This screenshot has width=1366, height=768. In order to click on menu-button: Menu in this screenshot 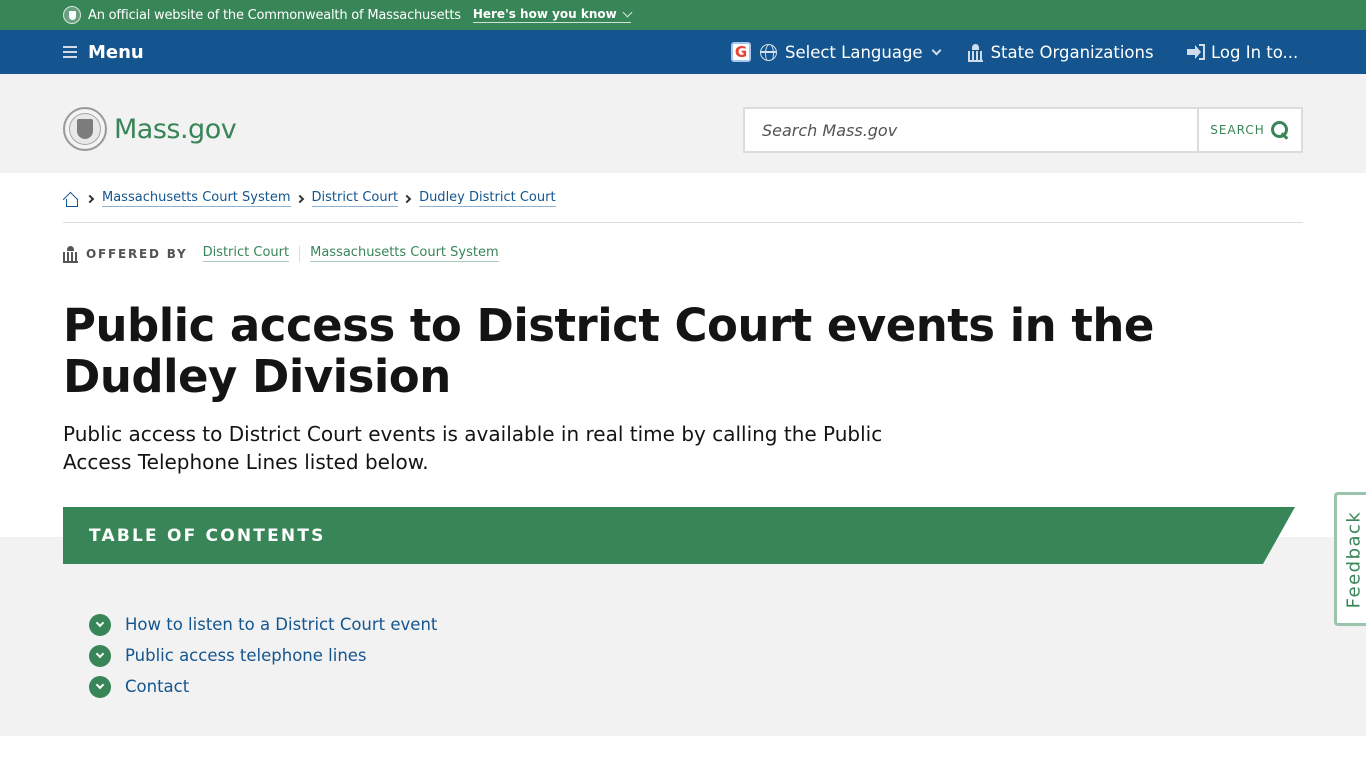, I will do `click(103, 52)`.